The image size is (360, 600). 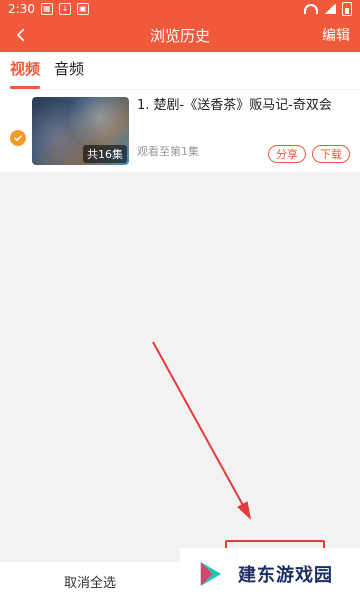 What do you see at coordinates (90, 581) in the screenshot?
I see `cancel-select-all-button: 取消全选` at bounding box center [90, 581].